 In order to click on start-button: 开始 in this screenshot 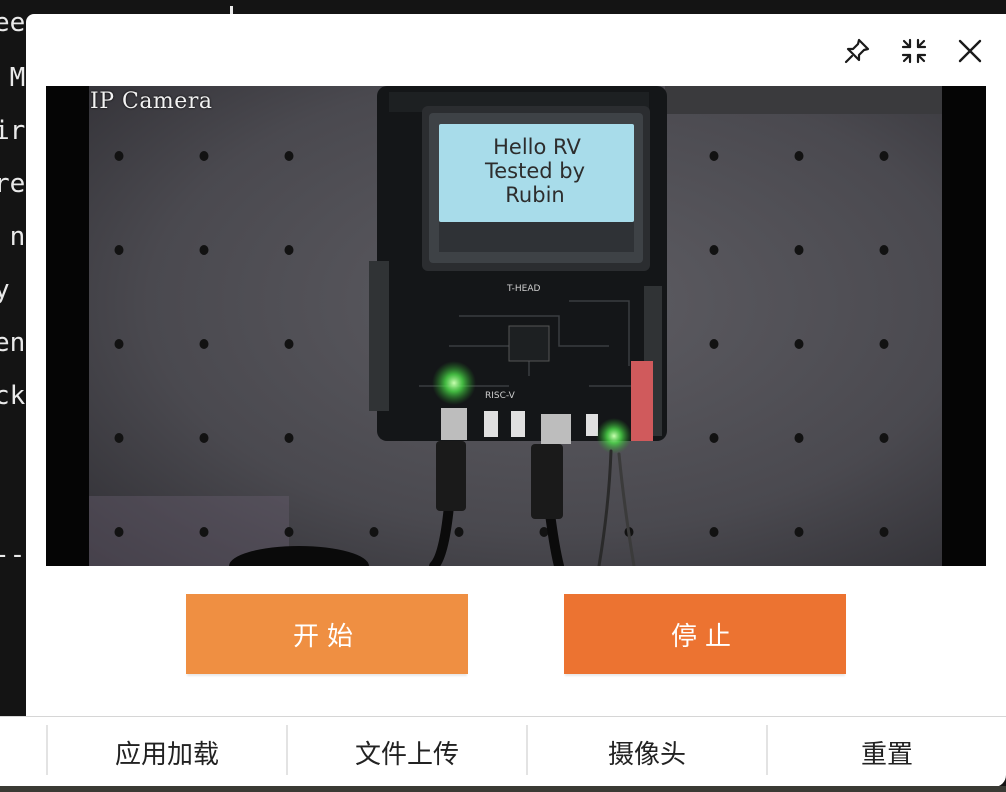, I will do `click(327, 634)`.